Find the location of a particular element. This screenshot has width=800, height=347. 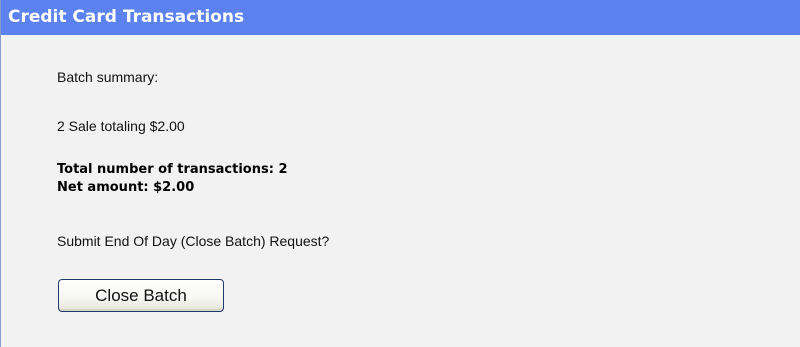

total-transactions-text: Total number of transactions: 2 is located at coordinates (172, 169).